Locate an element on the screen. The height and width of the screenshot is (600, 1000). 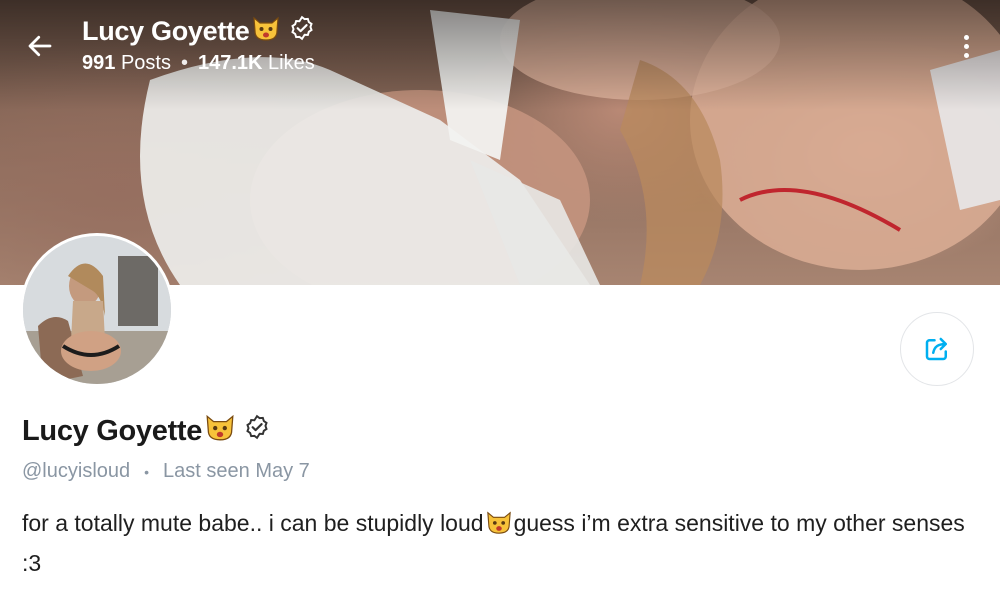
back-arrow-icon is located at coordinates (40, 46).